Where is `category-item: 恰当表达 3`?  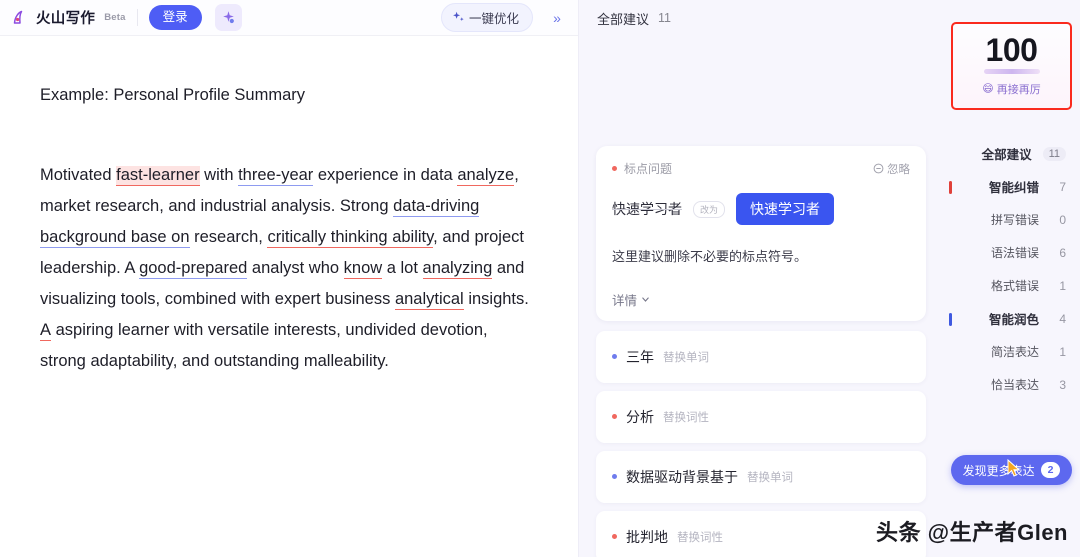
category-item: 恰当表达 3 is located at coordinates (1011, 385).